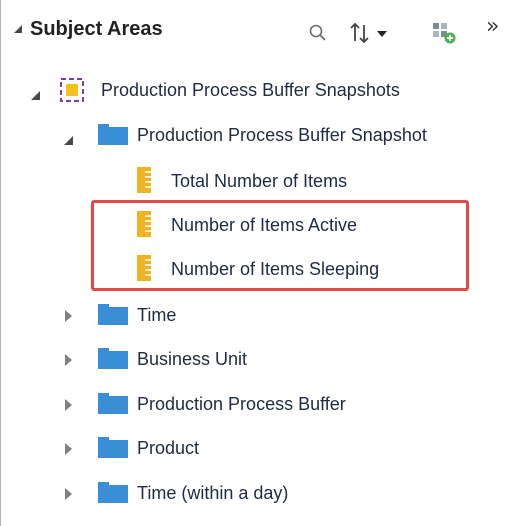 The image size is (509, 526). I want to click on tree-node-label: Production Process Buffer Snapshot, so click(282, 135).